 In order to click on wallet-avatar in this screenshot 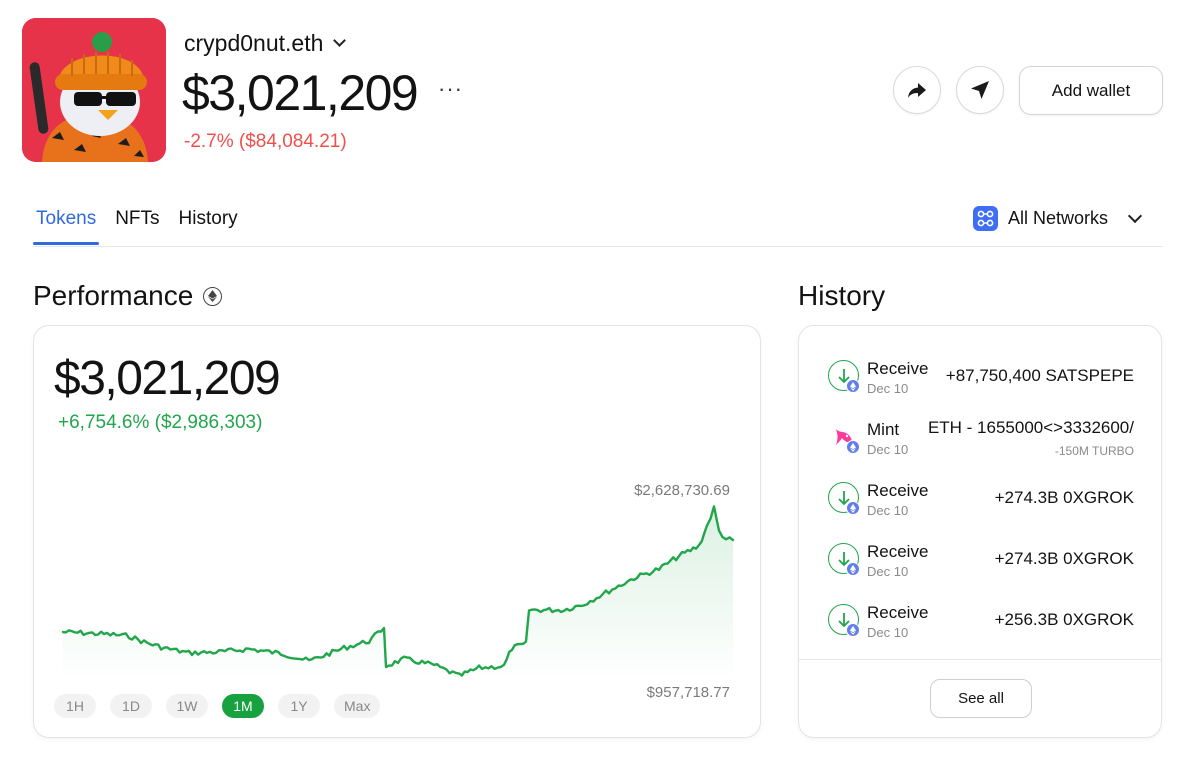, I will do `click(94, 90)`.